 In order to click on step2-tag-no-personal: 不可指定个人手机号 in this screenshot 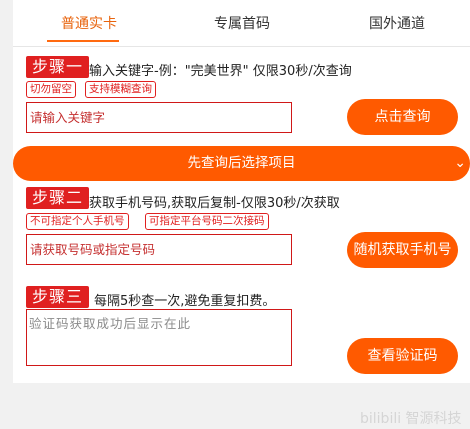, I will do `click(77, 221)`.